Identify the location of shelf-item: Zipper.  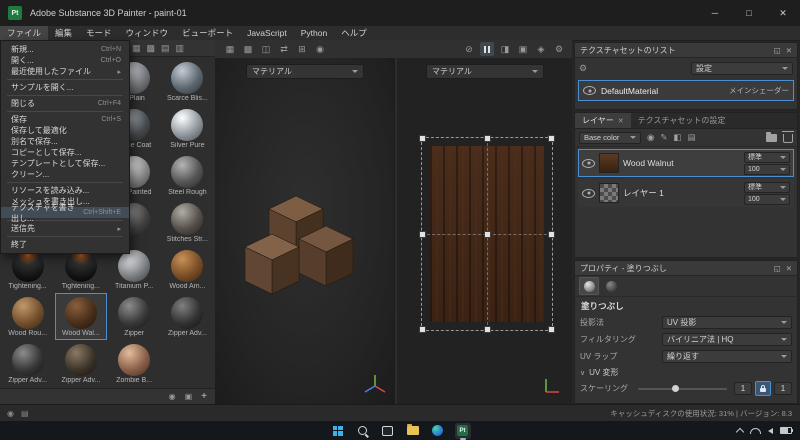
(134, 316).